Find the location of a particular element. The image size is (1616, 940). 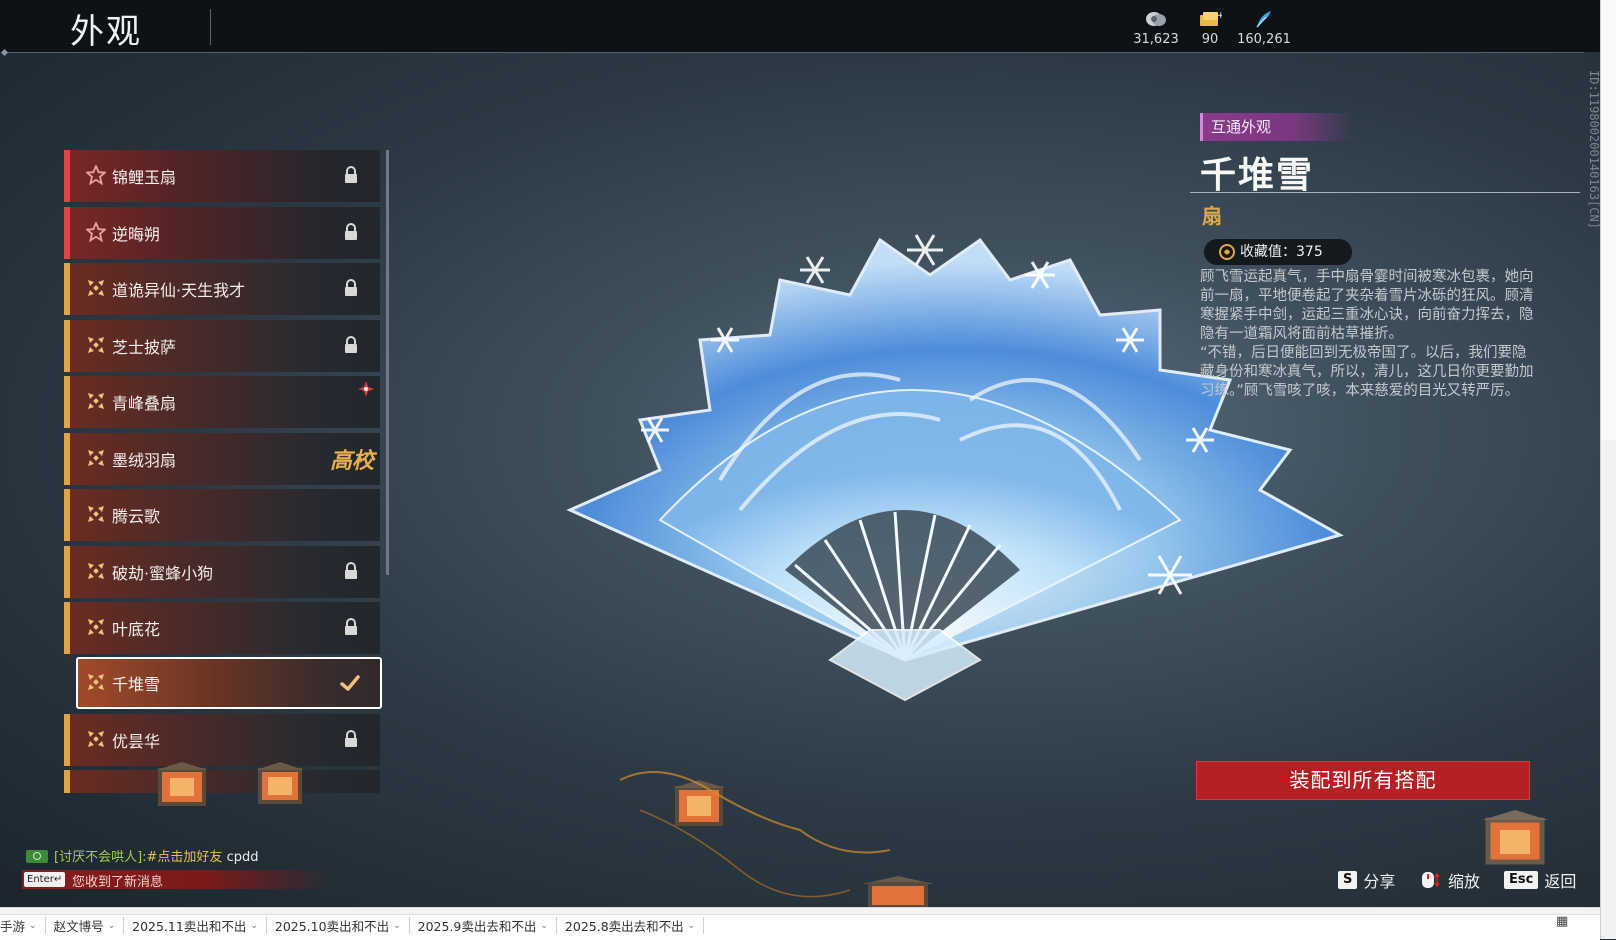

list-item: 青峰叠扇 is located at coordinates (222, 402).